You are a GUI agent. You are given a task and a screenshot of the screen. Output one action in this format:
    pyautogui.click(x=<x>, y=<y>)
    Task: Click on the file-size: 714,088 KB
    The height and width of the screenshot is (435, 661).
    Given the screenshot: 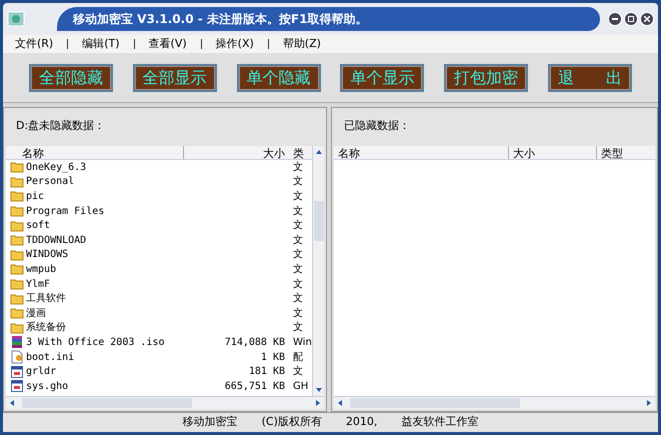 What is the action you would take?
    pyautogui.click(x=254, y=342)
    